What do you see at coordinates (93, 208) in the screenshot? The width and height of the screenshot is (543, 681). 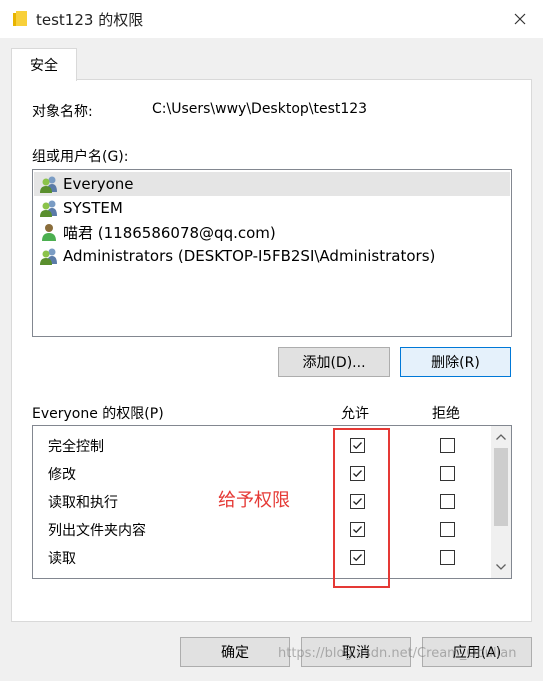 I see `user-name: SYSTEM` at bounding box center [93, 208].